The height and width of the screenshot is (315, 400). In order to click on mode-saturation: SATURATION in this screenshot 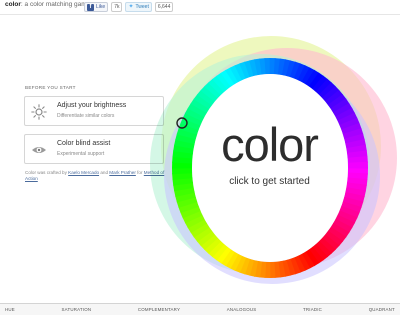, I will do `click(77, 309)`.